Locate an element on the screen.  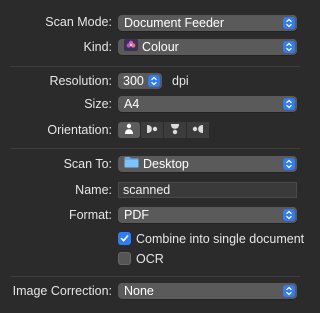
image-correction-label: Image Correction: is located at coordinates (62, 291).